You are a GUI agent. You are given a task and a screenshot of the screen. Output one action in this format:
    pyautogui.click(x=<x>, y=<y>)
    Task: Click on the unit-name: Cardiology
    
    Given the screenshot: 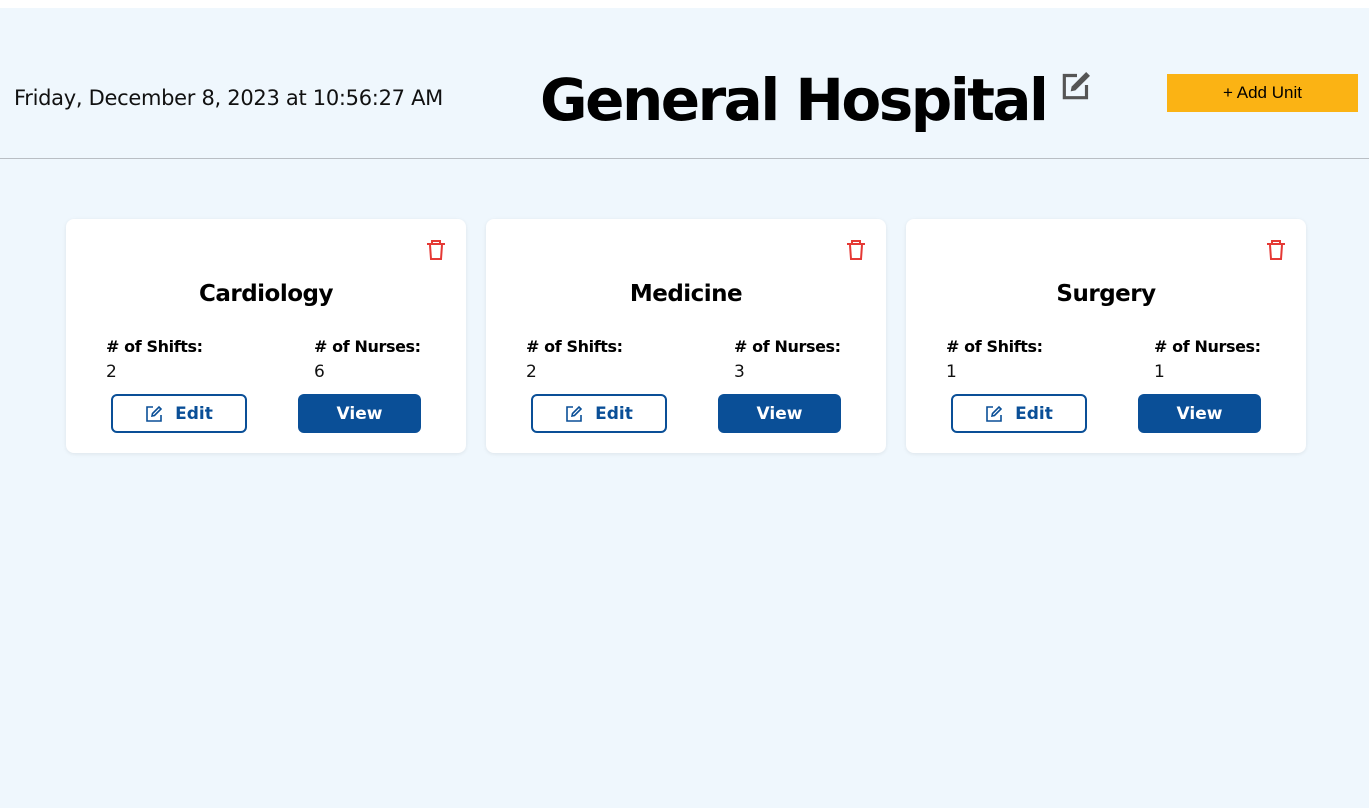 What is the action you would take?
    pyautogui.click(x=266, y=294)
    